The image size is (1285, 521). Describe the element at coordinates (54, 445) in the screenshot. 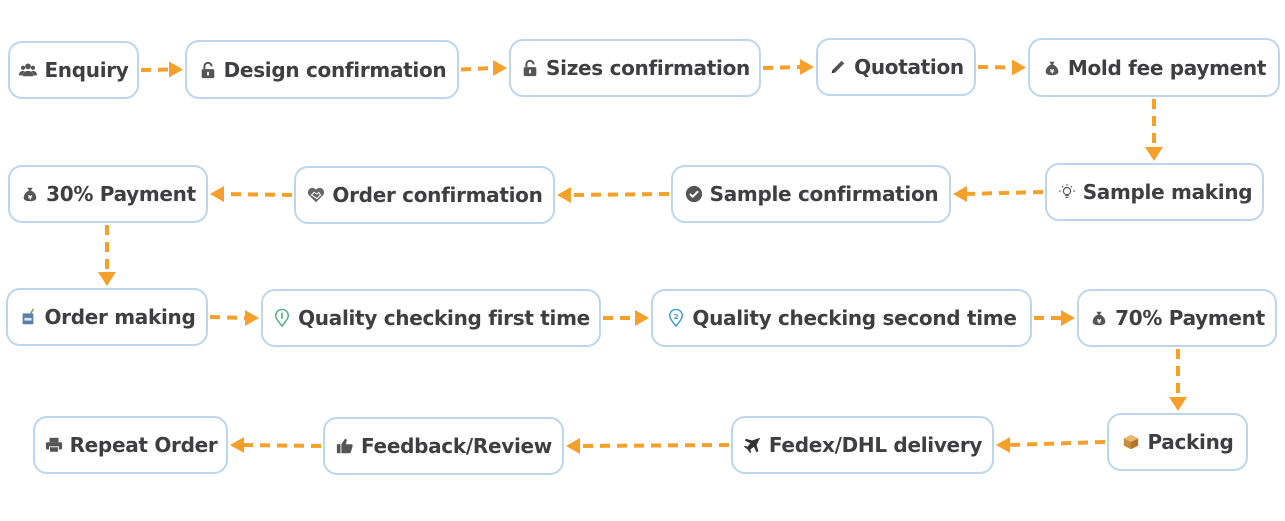

I see `printer-icon` at that location.